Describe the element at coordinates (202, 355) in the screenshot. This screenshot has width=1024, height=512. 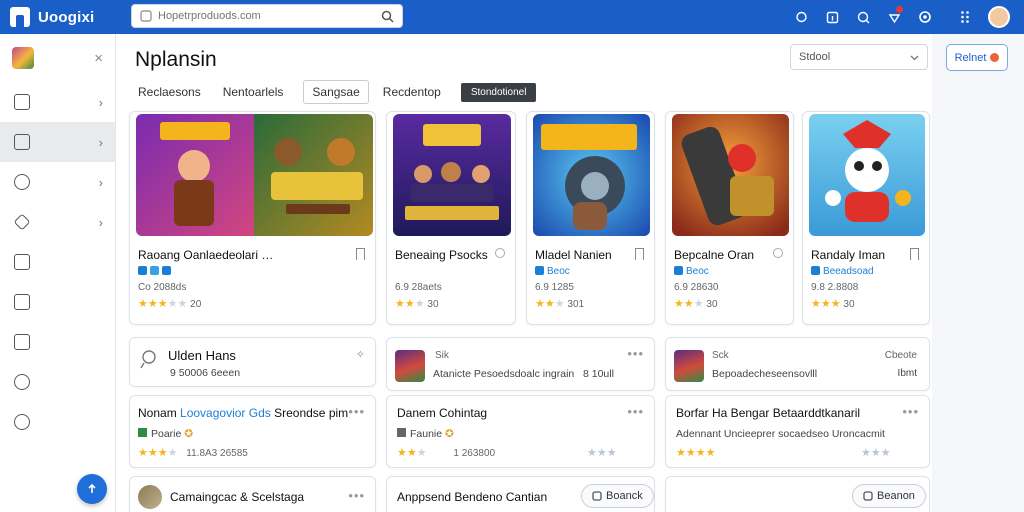
I see `card-title: Ulden Hans` at that location.